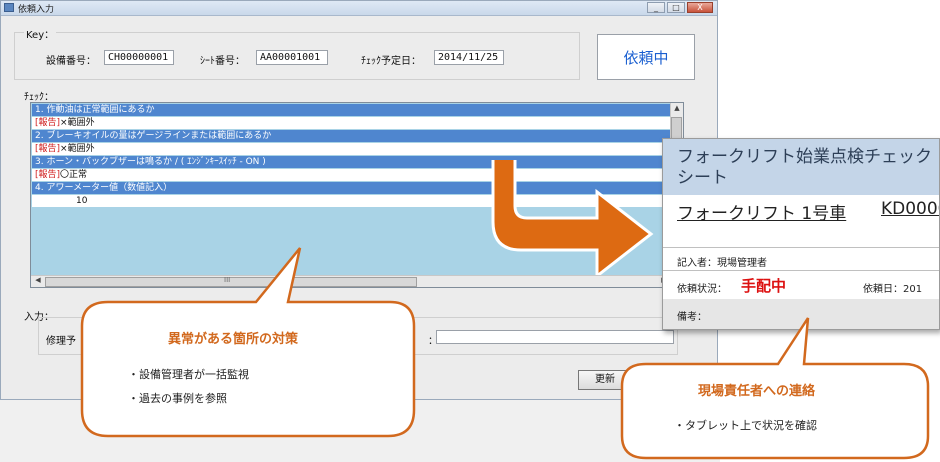  I want to click on check-answer: 10, so click(82, 201).